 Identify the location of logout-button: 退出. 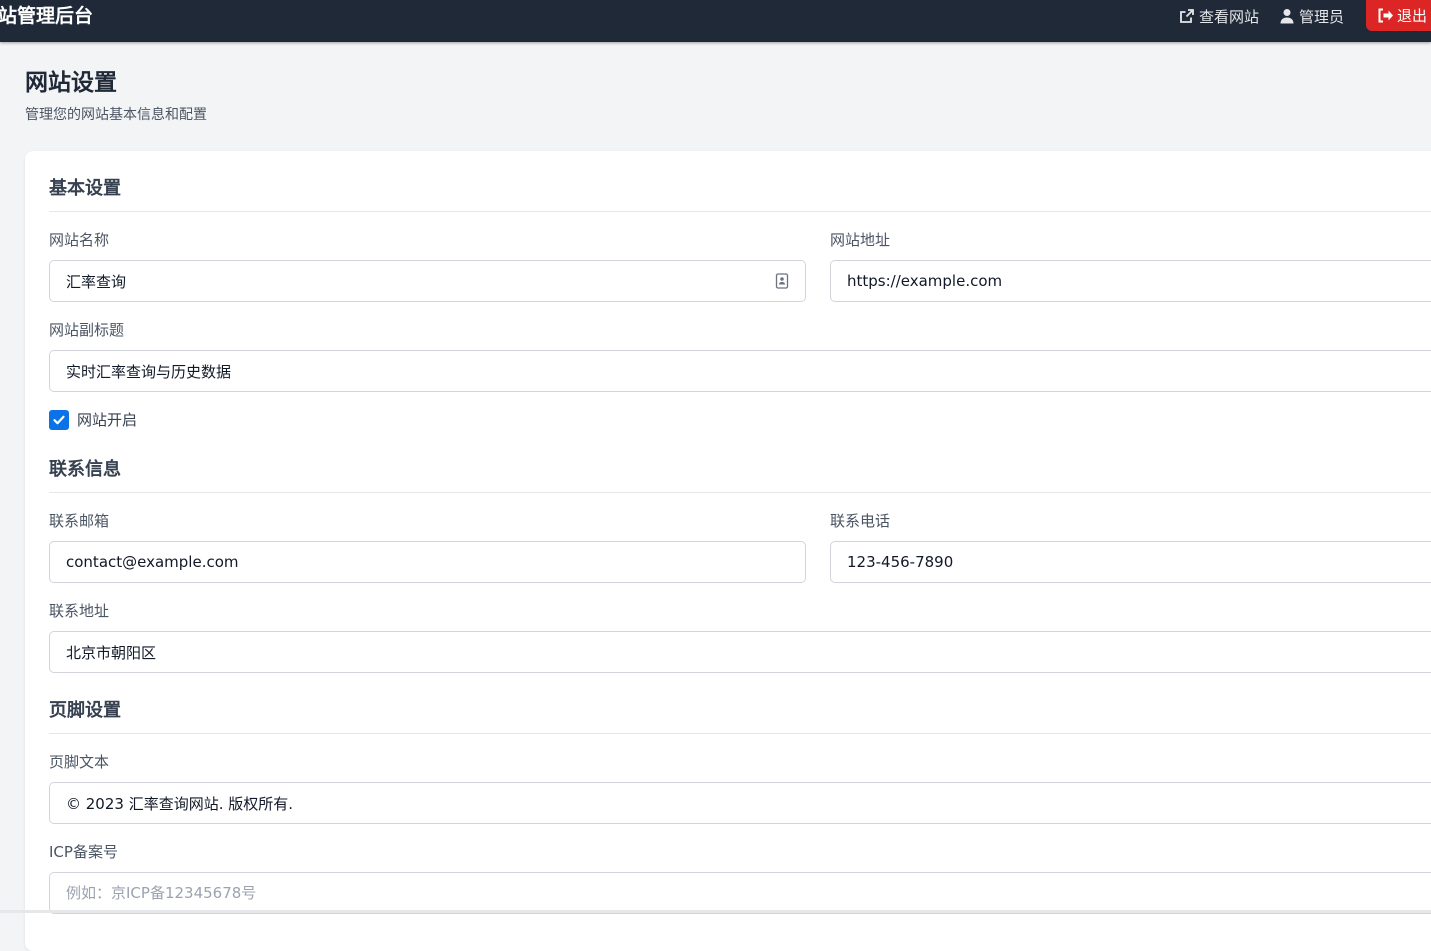
(1398, 15).